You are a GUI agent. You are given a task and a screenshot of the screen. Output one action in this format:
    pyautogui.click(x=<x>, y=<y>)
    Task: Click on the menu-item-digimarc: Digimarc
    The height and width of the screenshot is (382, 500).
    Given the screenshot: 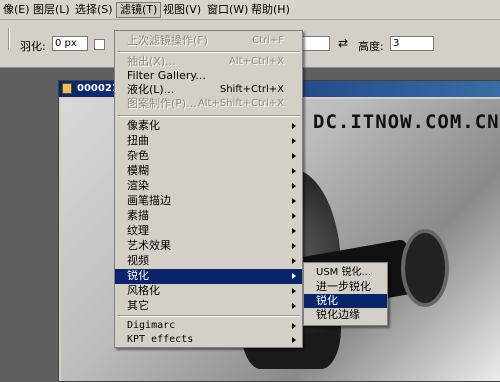 What is the action you would take?
    pyautogui.click(x=208, y=326)
    